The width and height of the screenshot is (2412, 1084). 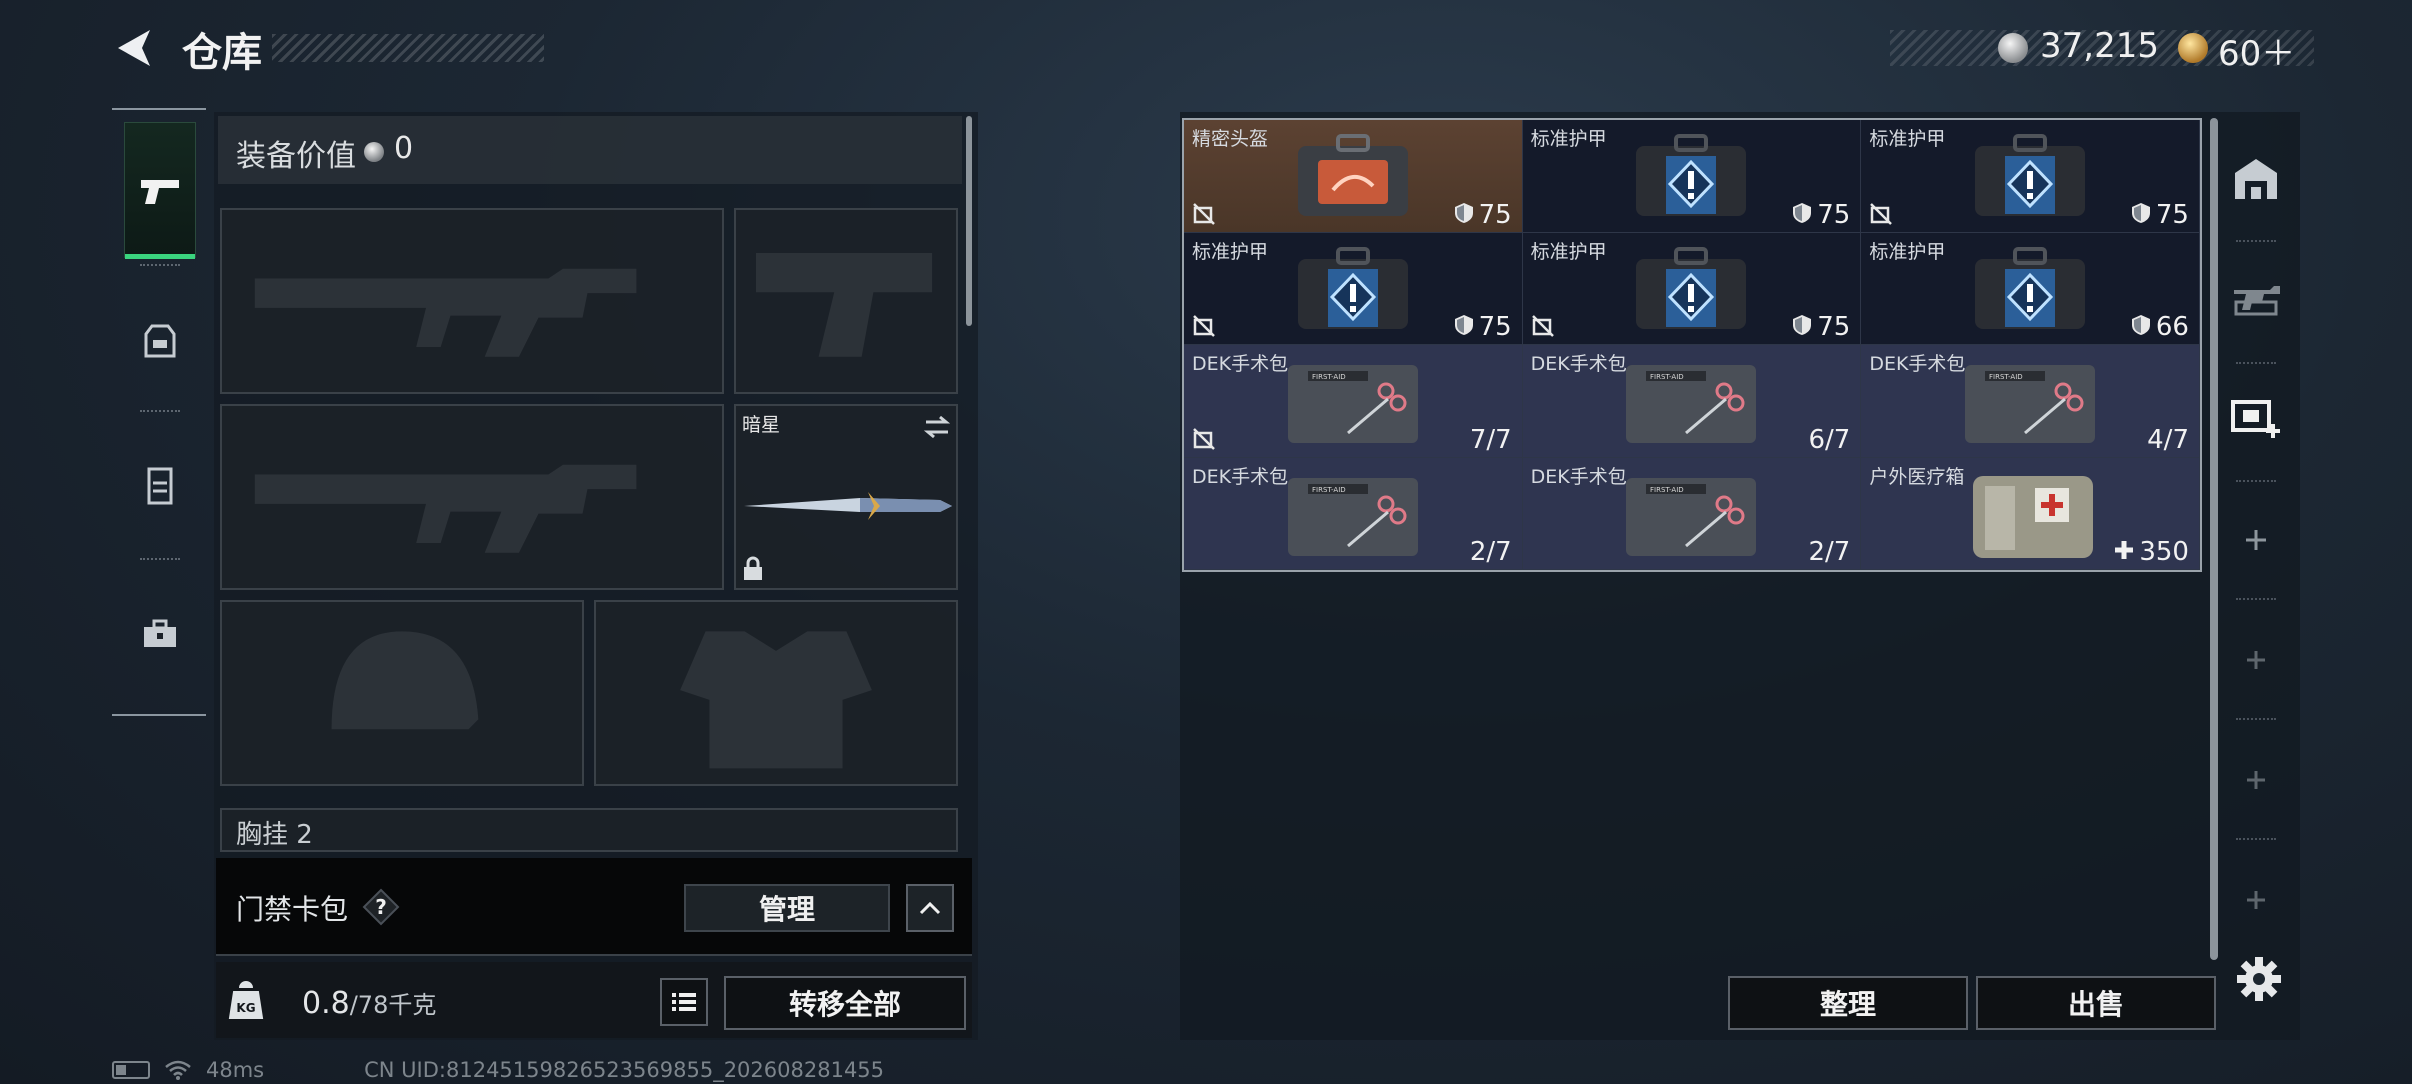 What do you see at coordinates (776, 700) in the screenshot?
I see `armor-silhouette-icon` at bounding box center [776, 700].